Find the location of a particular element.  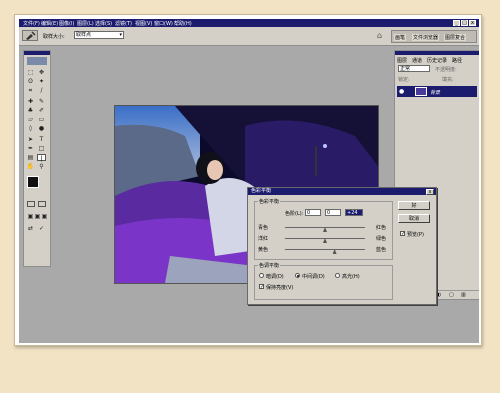

tab-channels: 通道 is located at coordinates (417, 60).